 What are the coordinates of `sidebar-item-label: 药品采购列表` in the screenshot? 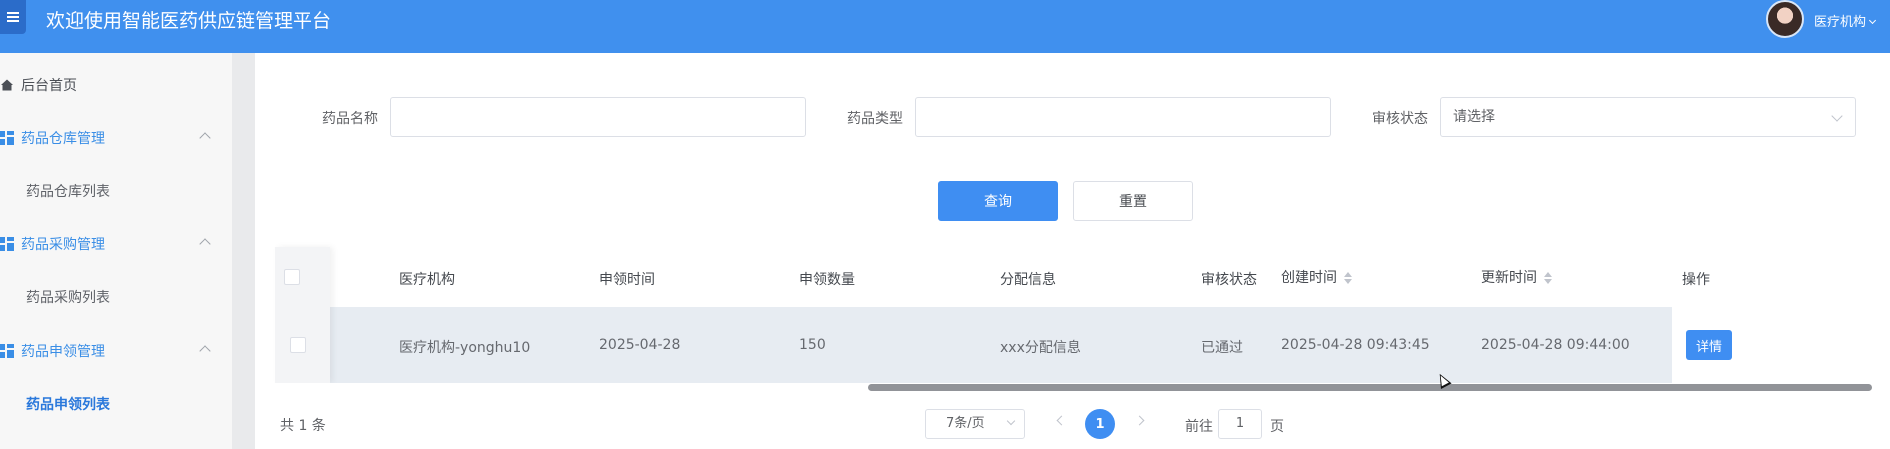 It's located at (68, 298).